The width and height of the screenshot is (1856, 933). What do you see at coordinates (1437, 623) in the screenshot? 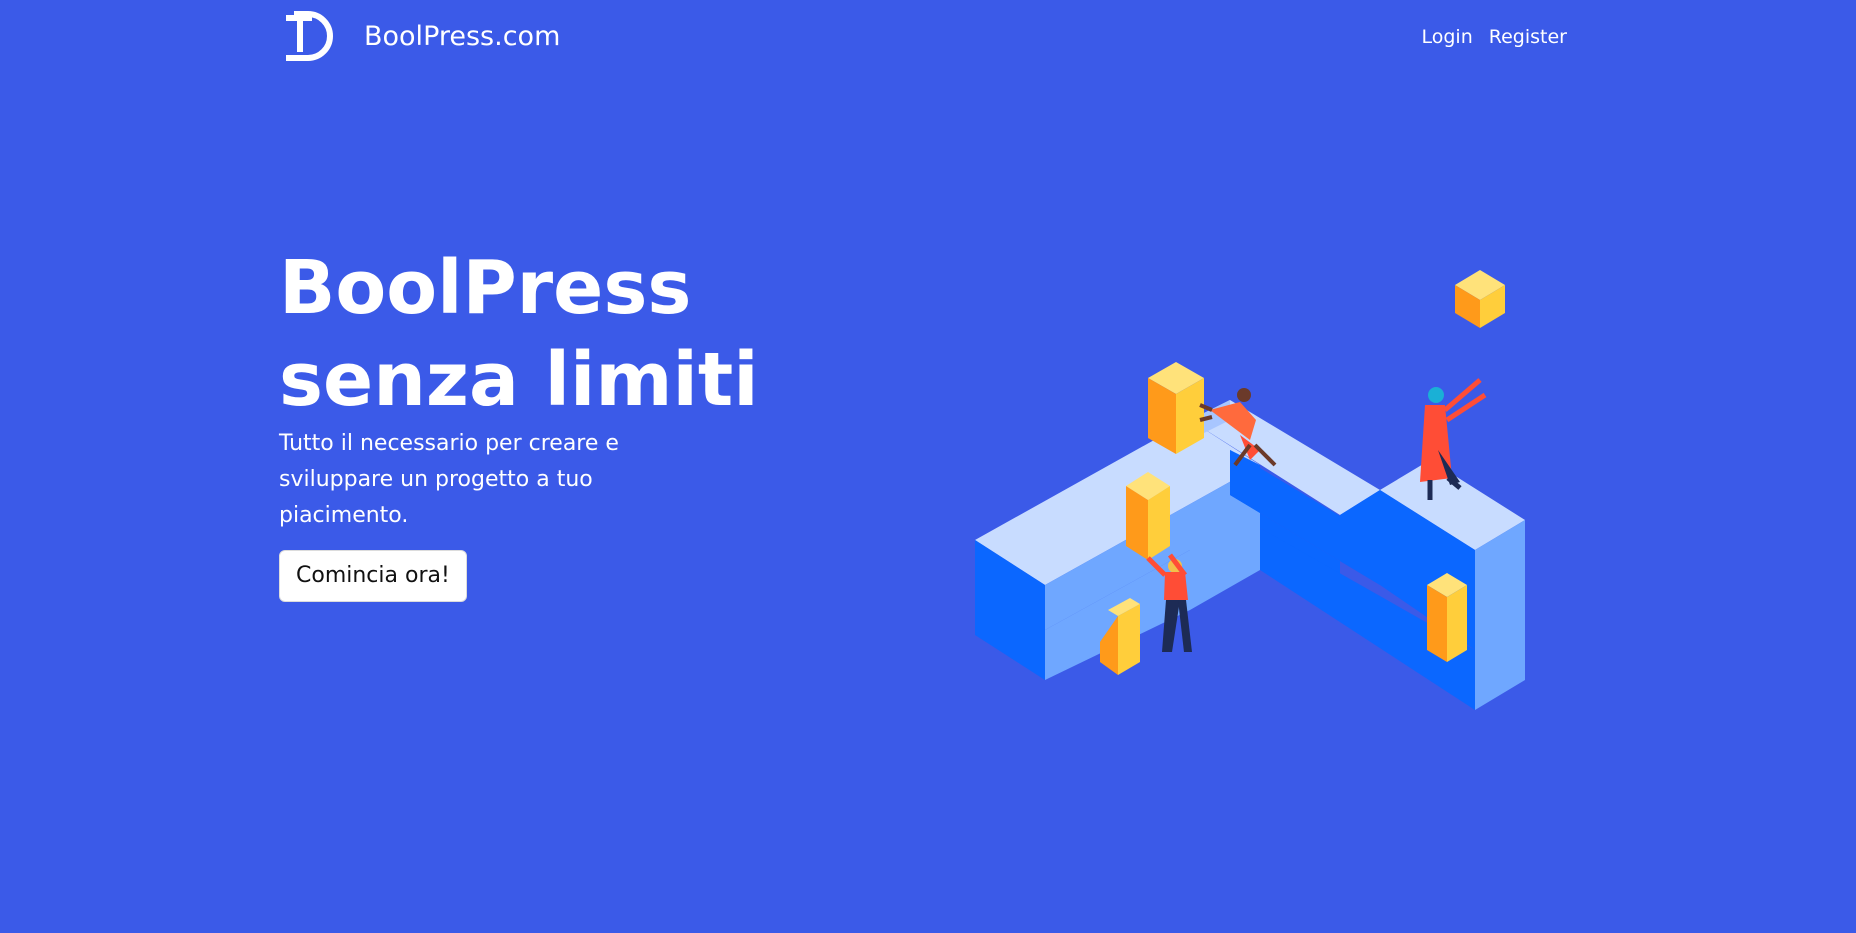
I see `lblock3-left` at bounding box center [1437, 623].